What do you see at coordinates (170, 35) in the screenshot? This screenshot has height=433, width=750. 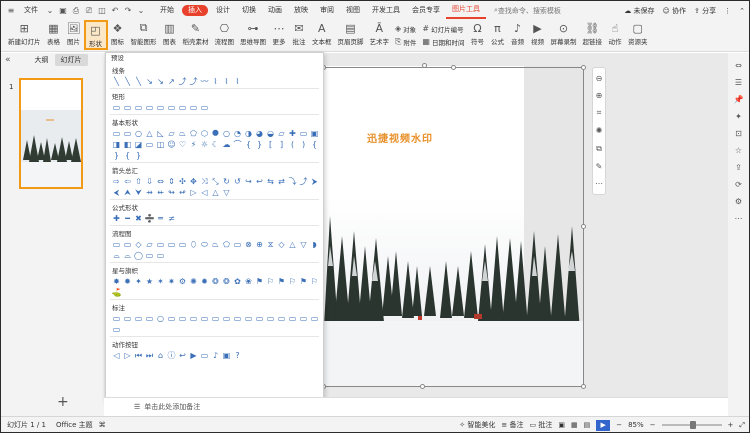 I see `chart-button: ▥ 图表` at bounding box center [170, 35].